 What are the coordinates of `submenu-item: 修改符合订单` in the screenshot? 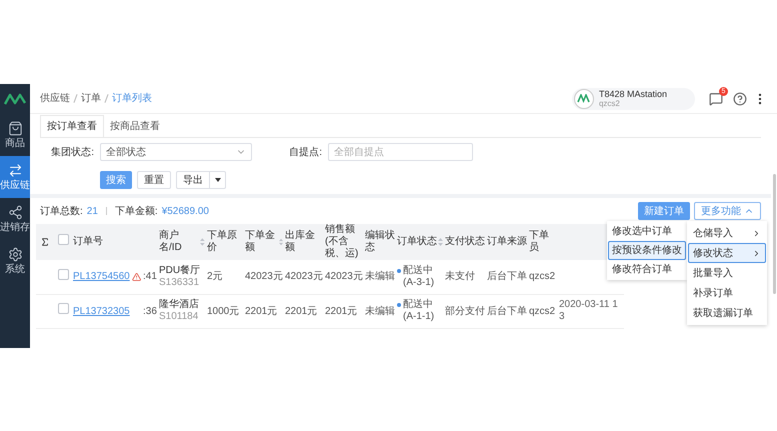 It's located at (647, 269).